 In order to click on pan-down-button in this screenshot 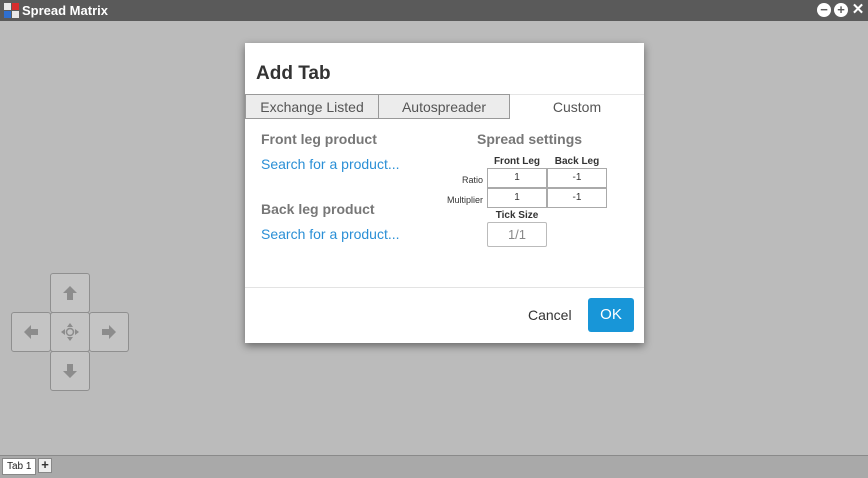, I will do `click(70, 371)`.